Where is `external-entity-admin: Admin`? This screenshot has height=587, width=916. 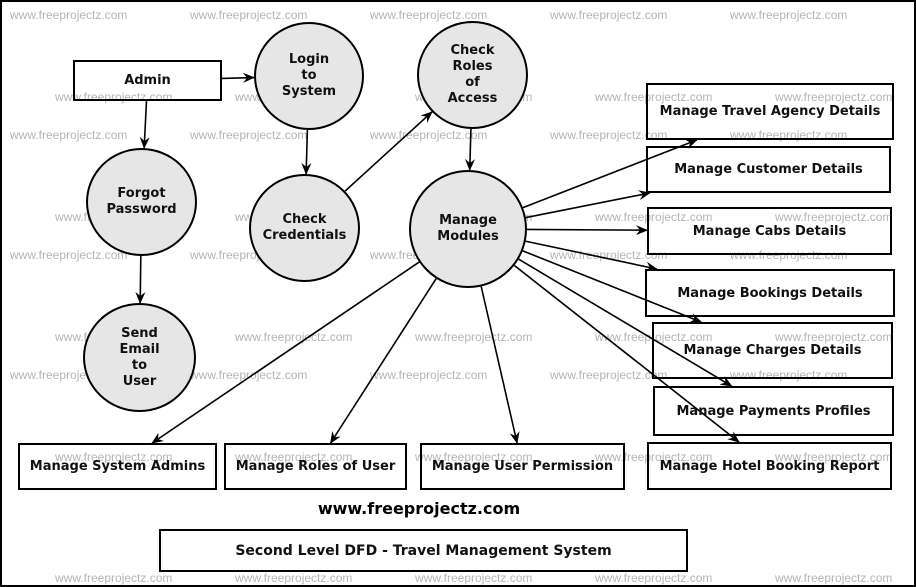
external-entity-admin: Admin is located at coordinates (147, 80).